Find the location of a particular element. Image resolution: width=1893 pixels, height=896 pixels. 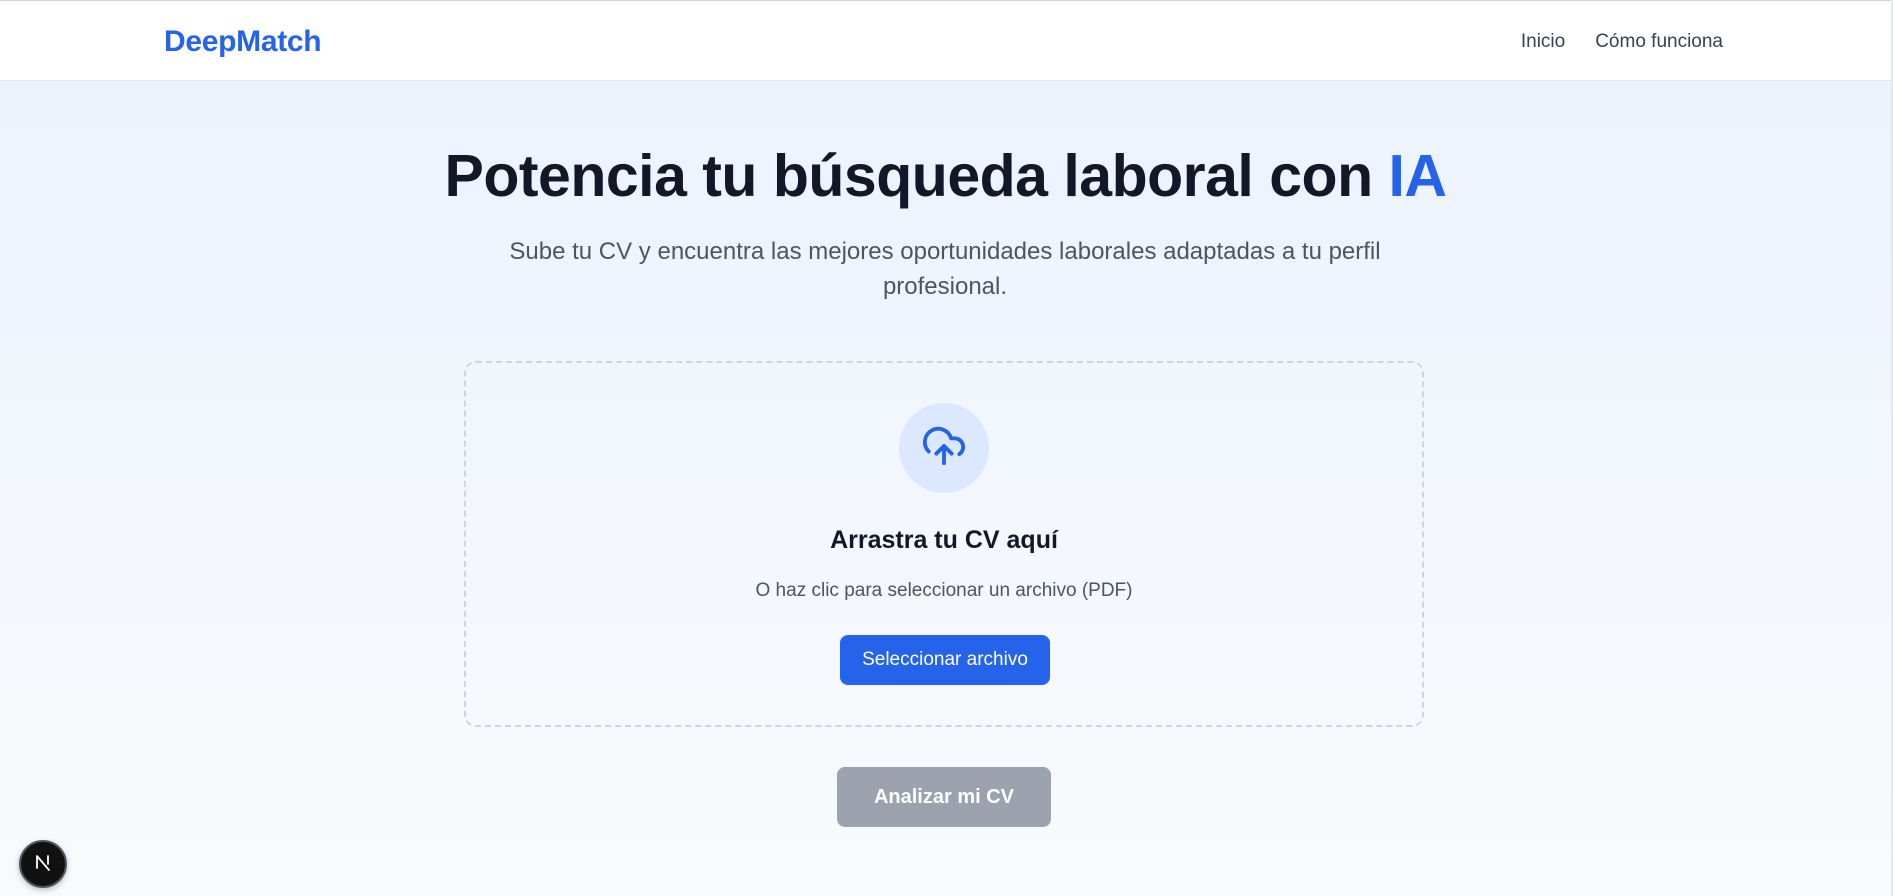

cloud-upload-icon is located at coordinates (944, 448).